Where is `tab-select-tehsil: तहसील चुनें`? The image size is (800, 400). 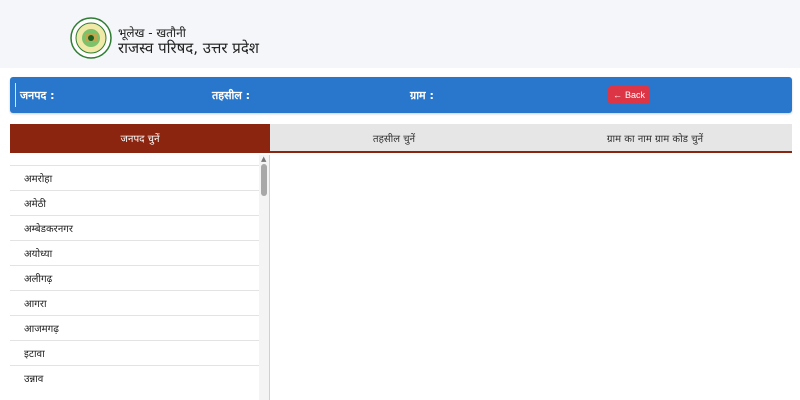 tab-select-tehsil: तहसील चुनें is located at coordinates (394, 137).